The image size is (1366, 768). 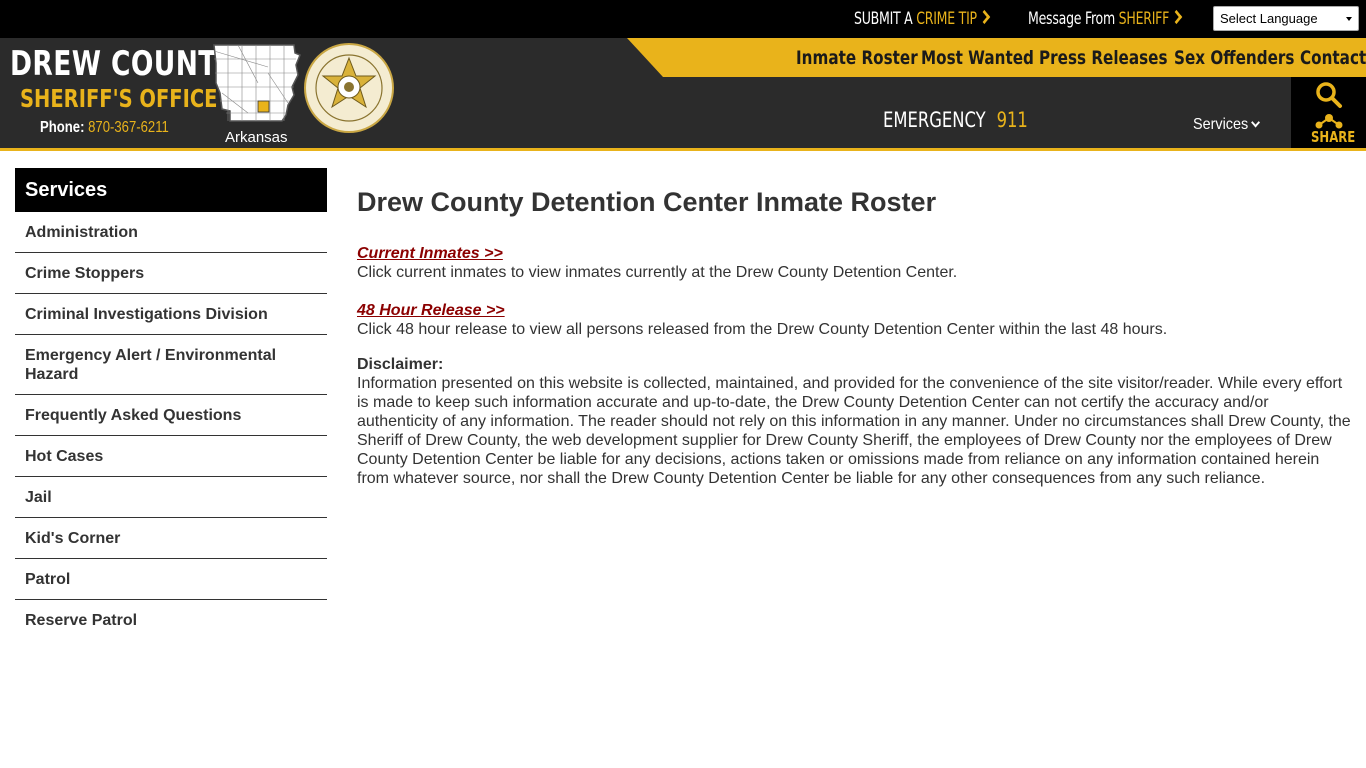 What do you see at coordinates (885, 19) in the screenshot?
I see `submit-prefix: SUBMIT A` at bounding box center [885, 19].